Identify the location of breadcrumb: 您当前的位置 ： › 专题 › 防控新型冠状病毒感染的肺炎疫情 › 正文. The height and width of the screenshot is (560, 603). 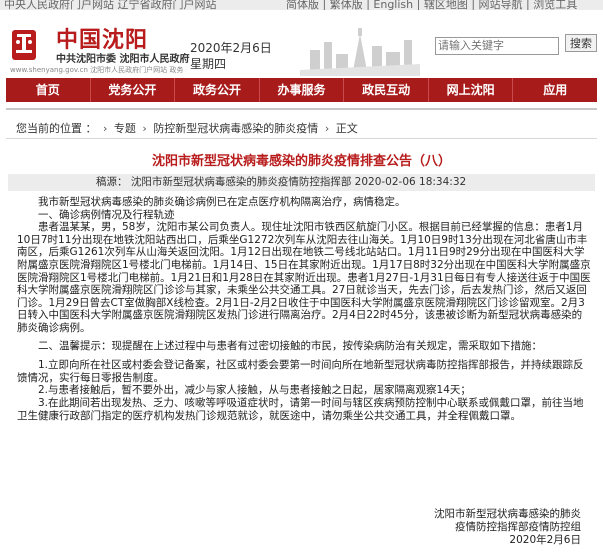
(187, 128).